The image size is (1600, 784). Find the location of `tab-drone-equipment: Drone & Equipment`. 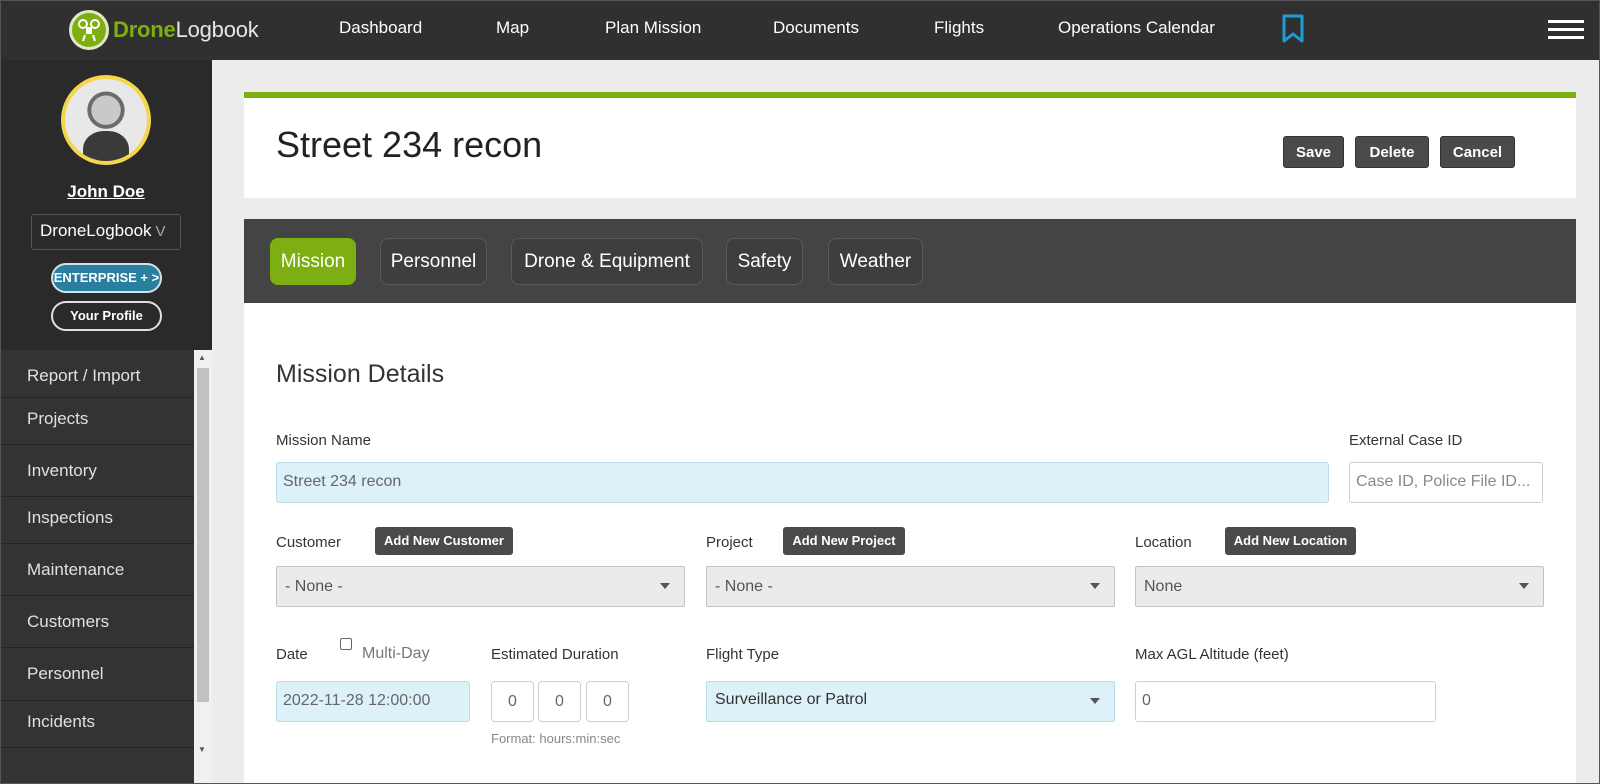

tab-drone-equipment: Drone & Equipment is located at coordinates (607, 261).